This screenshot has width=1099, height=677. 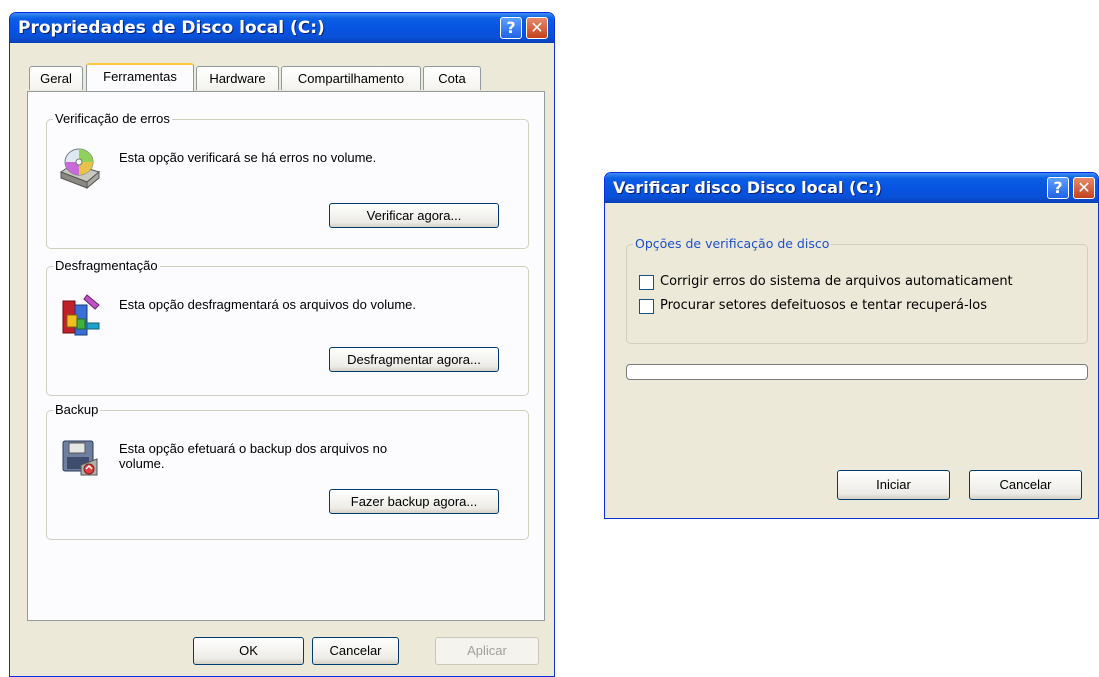 I want to click on apply-button: Aplicar, so click(x=487, y=651).